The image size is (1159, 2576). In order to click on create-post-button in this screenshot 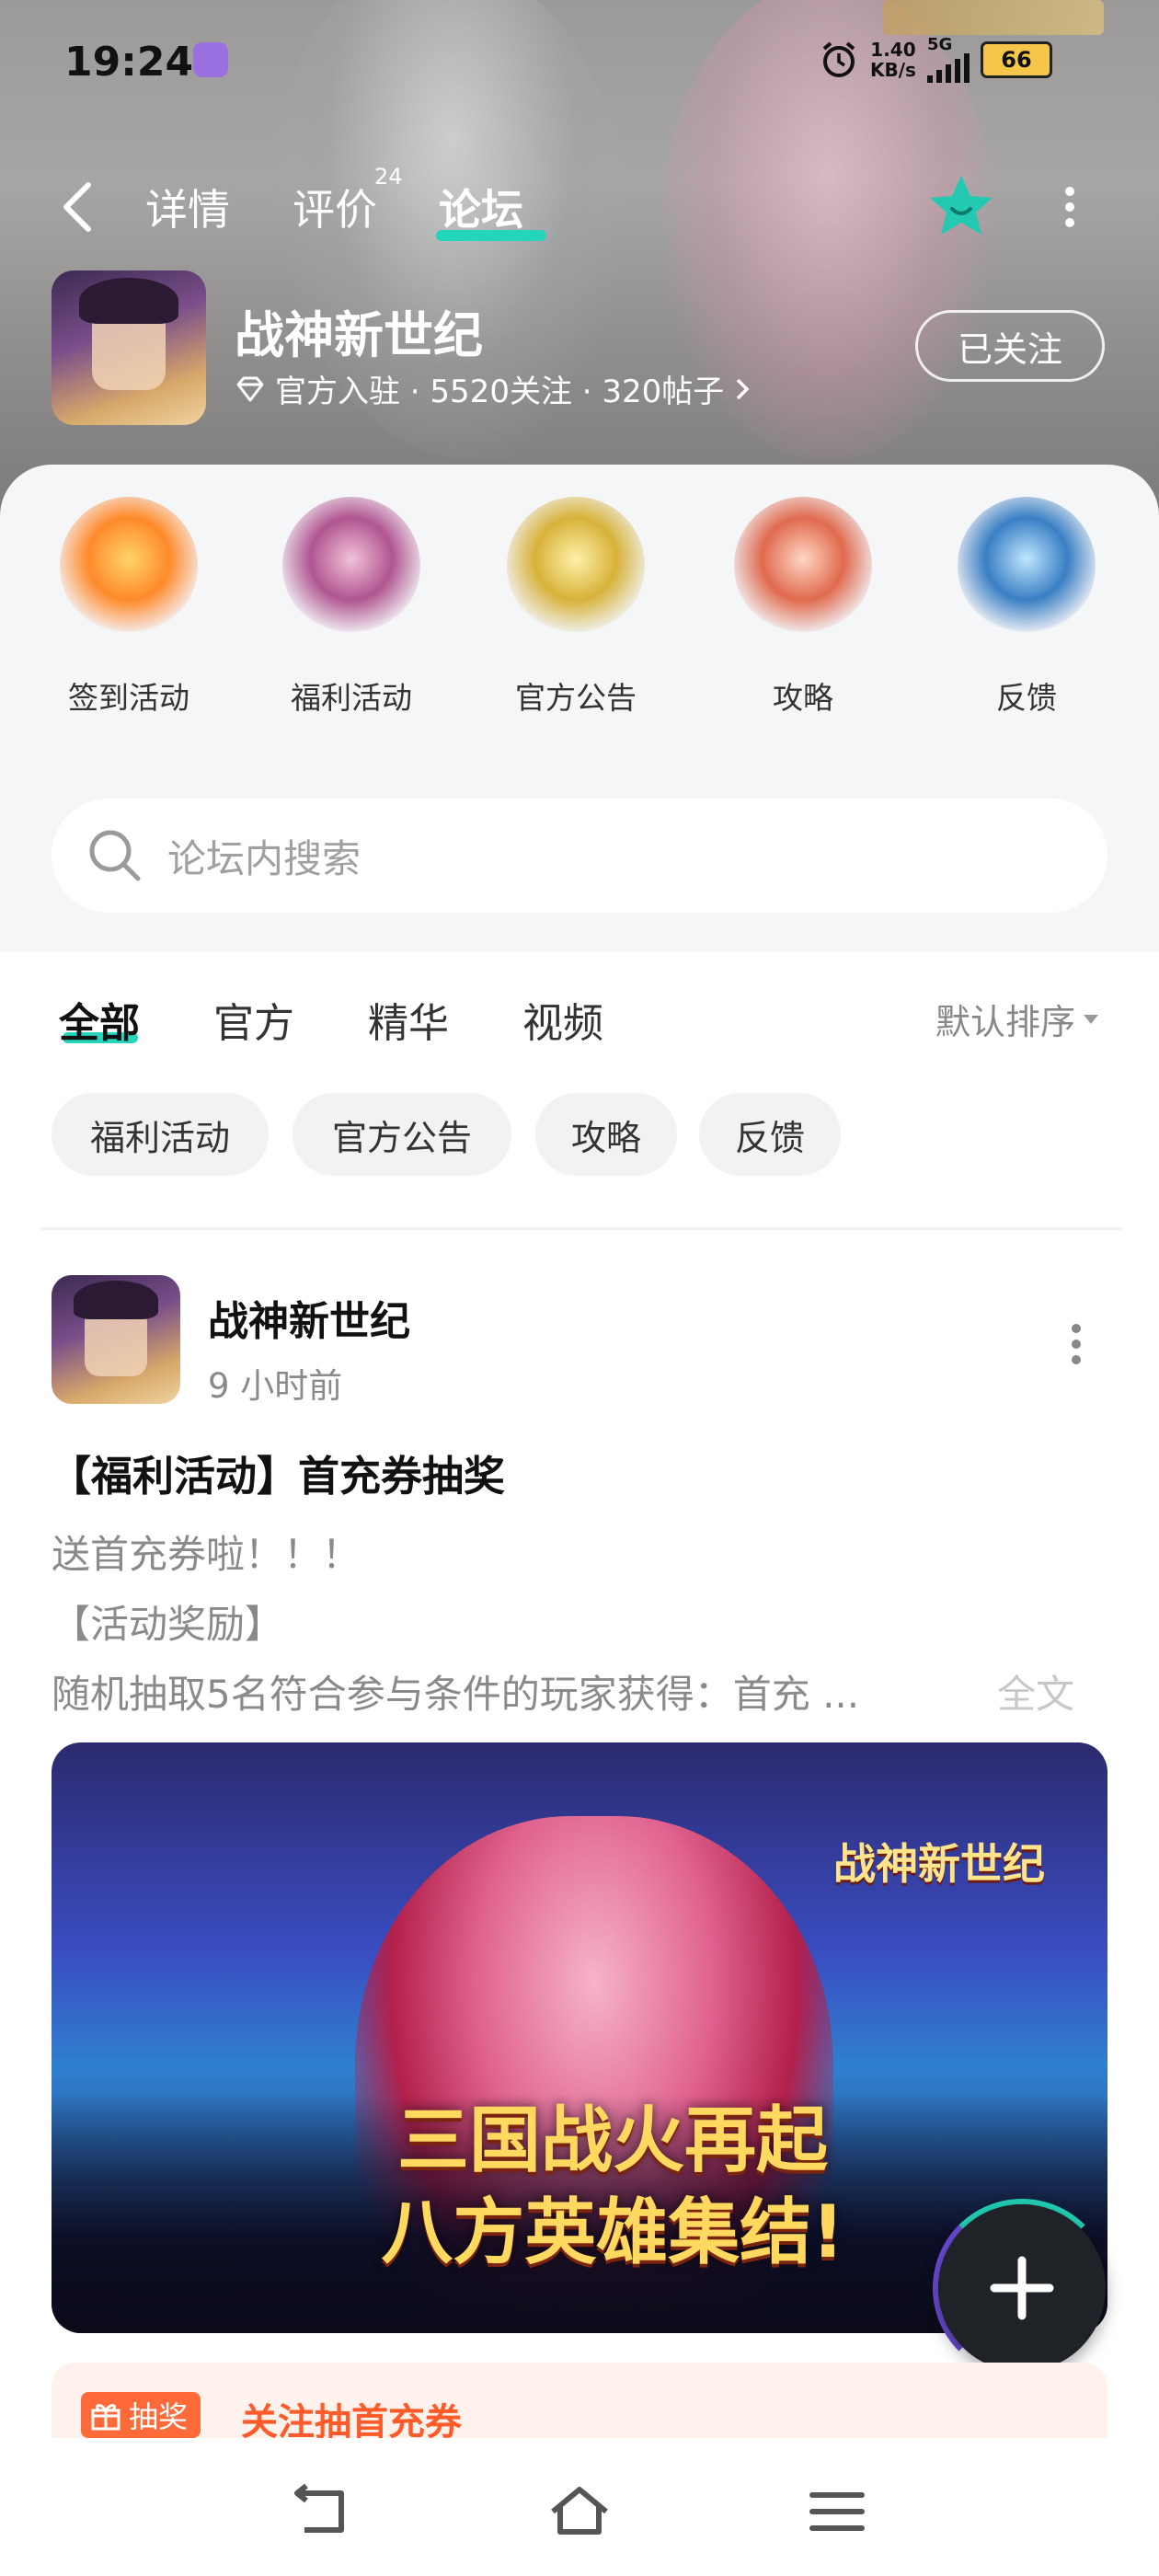, I will do `click(1022, 2288)`.